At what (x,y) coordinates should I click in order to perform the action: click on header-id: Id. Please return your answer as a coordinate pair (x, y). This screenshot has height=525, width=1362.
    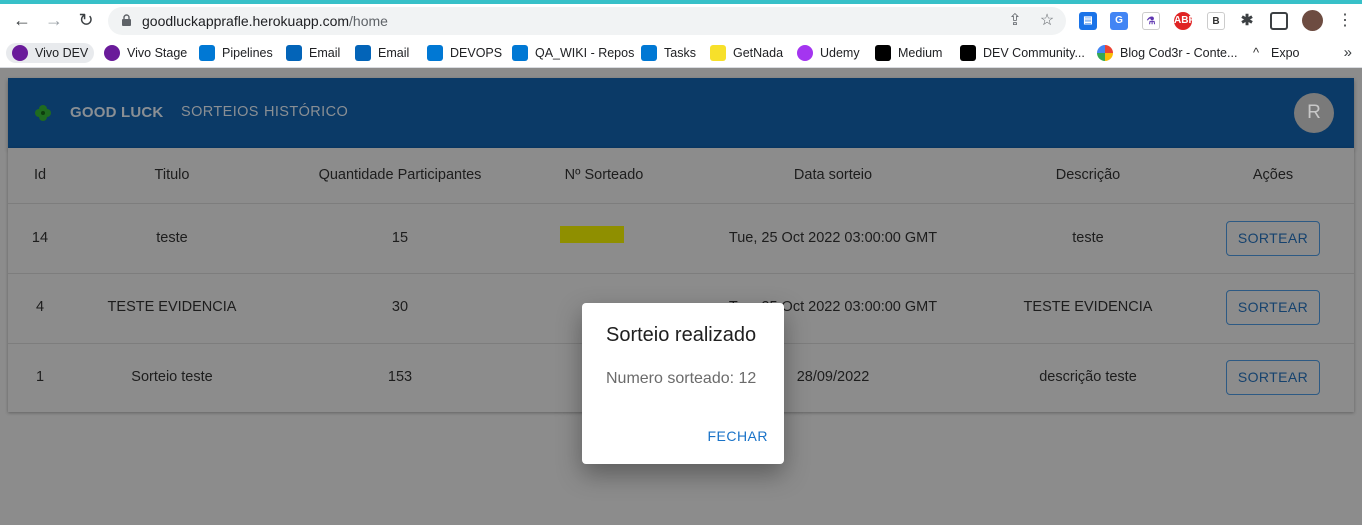
    Looking at the image, I should click on (40, 175).